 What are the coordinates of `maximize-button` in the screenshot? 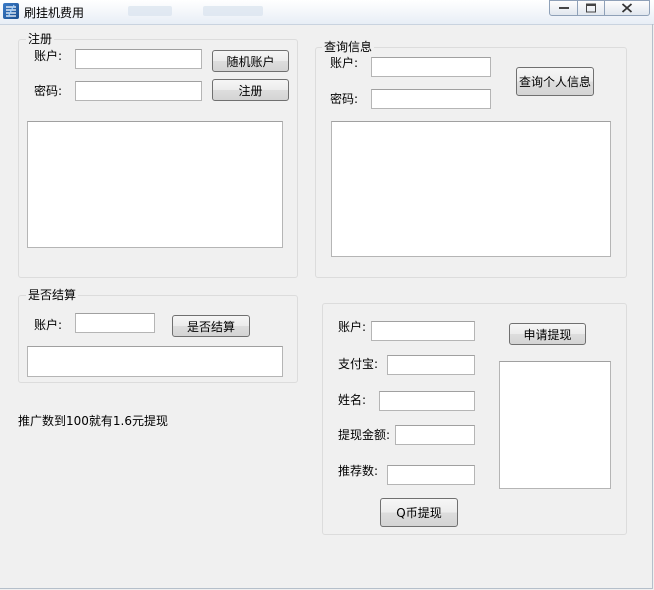 It's located at (591, 8).